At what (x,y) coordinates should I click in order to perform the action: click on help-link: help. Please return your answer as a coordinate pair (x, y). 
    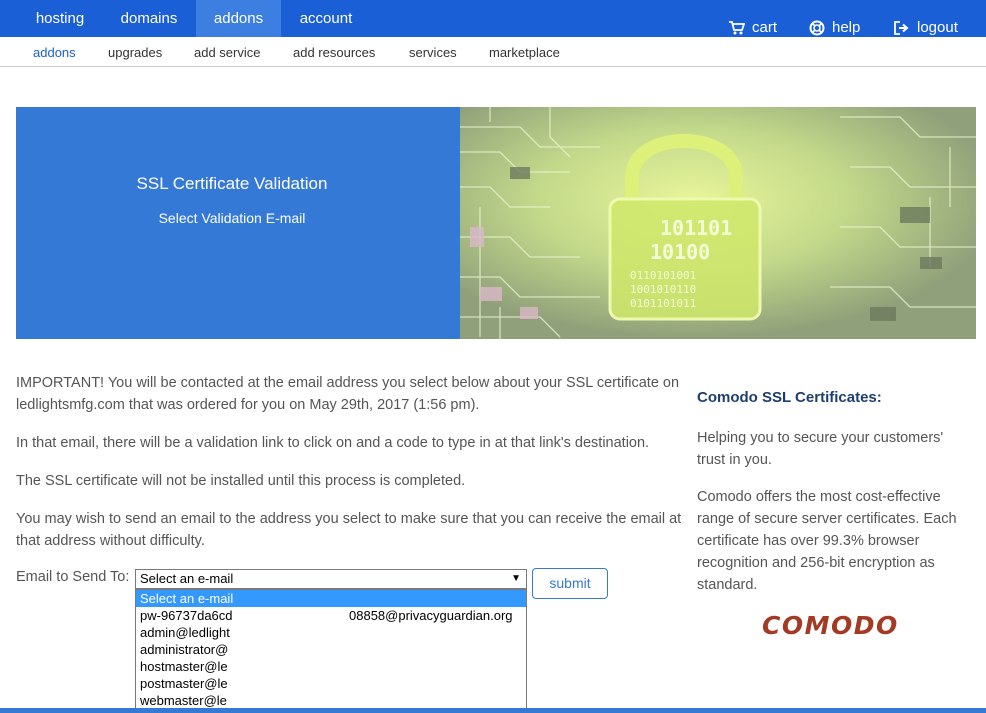
    Looking at the image, I should click on (834, 28).